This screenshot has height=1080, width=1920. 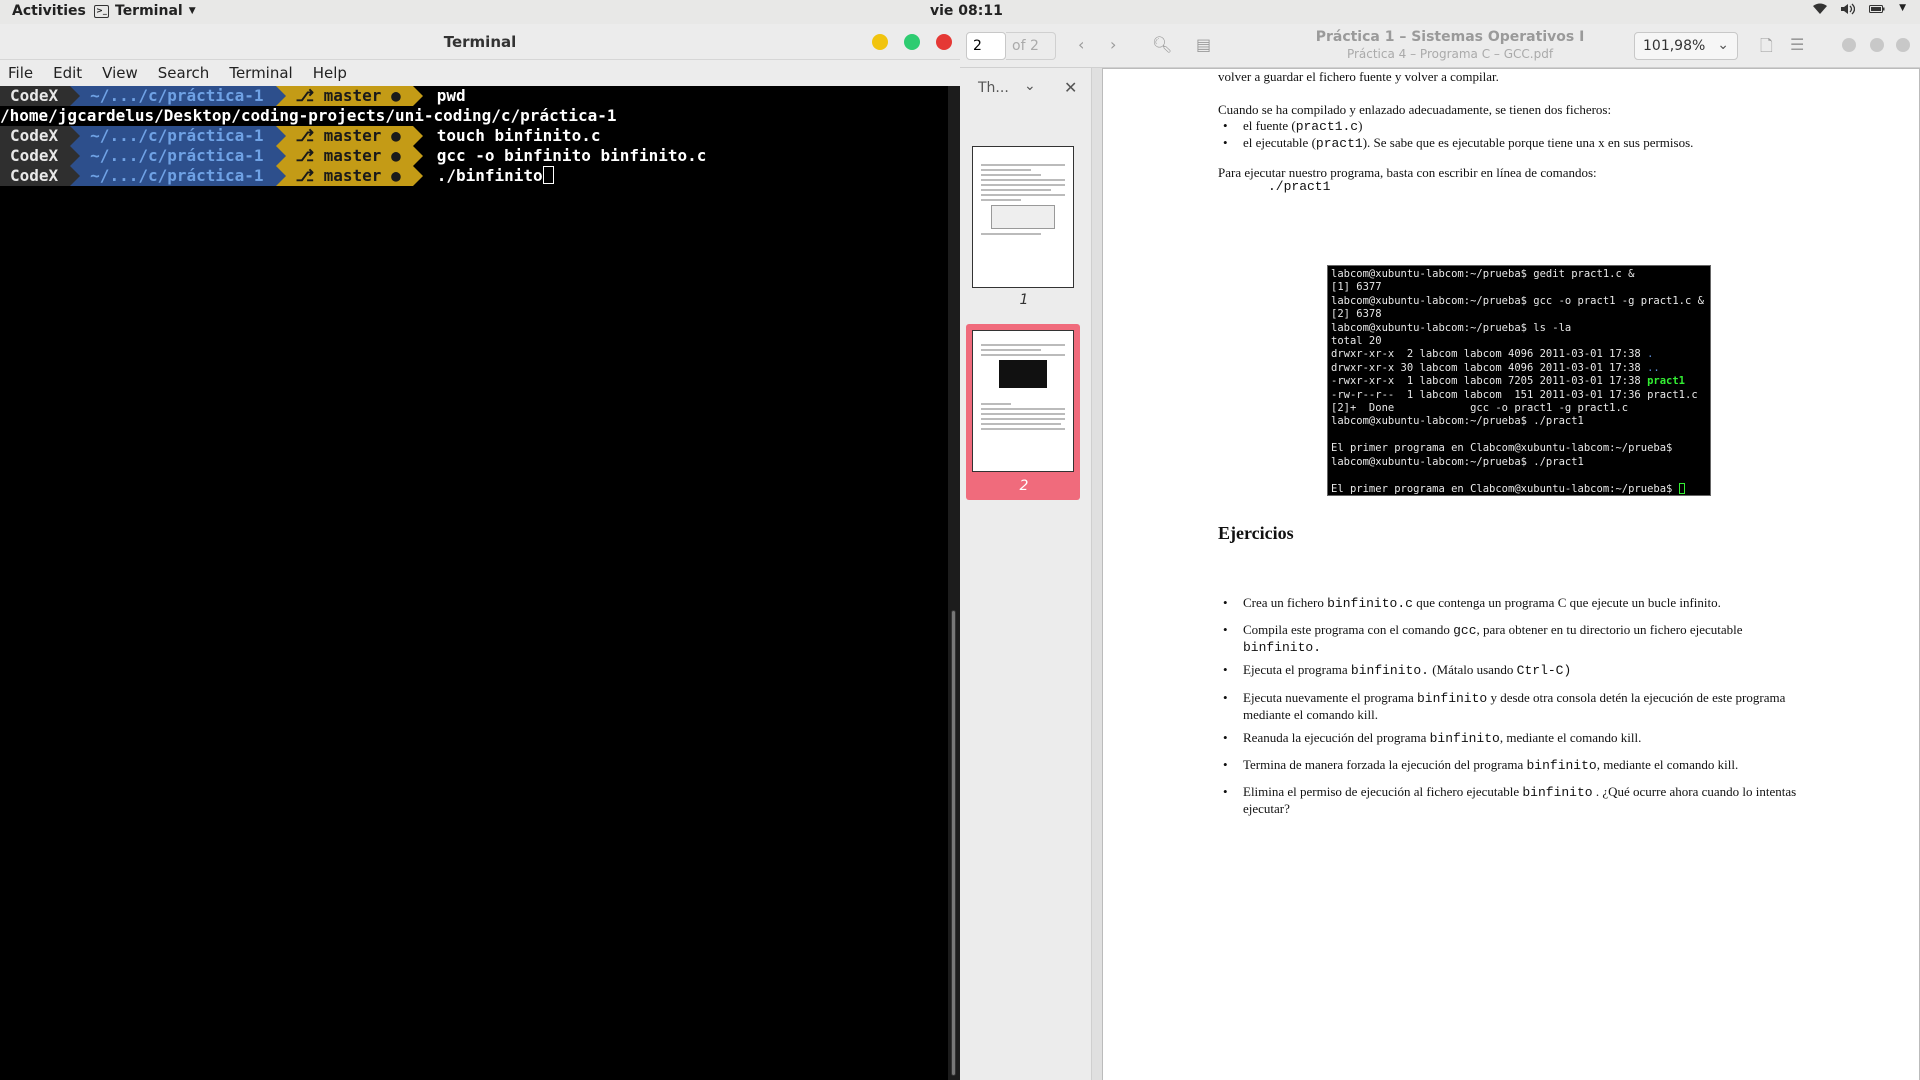 I want to click on screenshot-line: labcom@xubuntu-labcom:~/prueba$ ls -la, so click(x=1451, y=327).